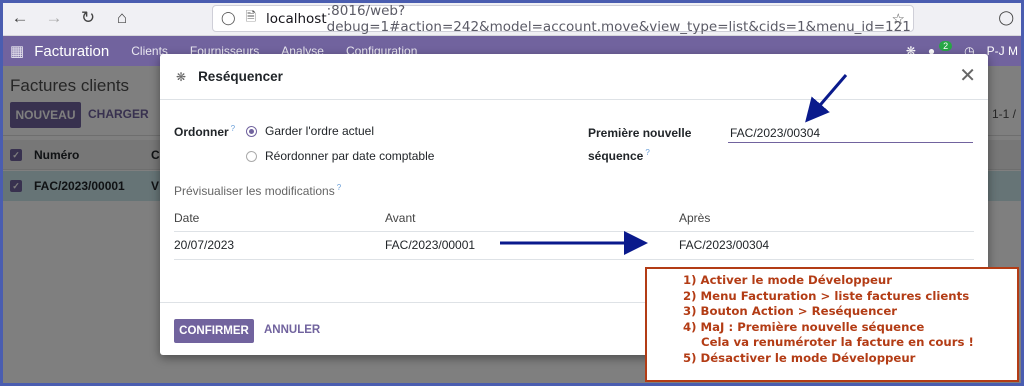 This screenshot has height=386, width=1024. I want to click on column-header-after: Après, so click(826, 218).